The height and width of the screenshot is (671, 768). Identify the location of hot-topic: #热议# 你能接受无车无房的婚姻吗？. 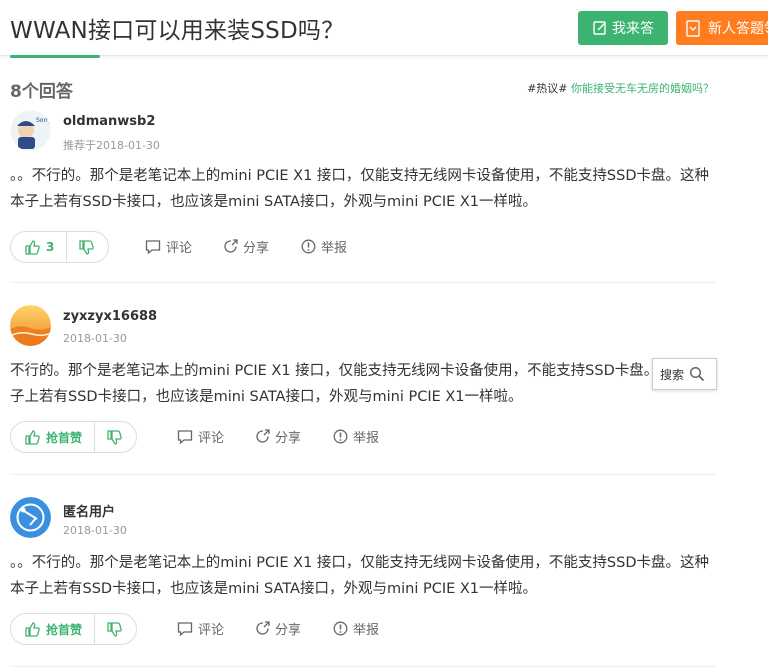
(620, 88).